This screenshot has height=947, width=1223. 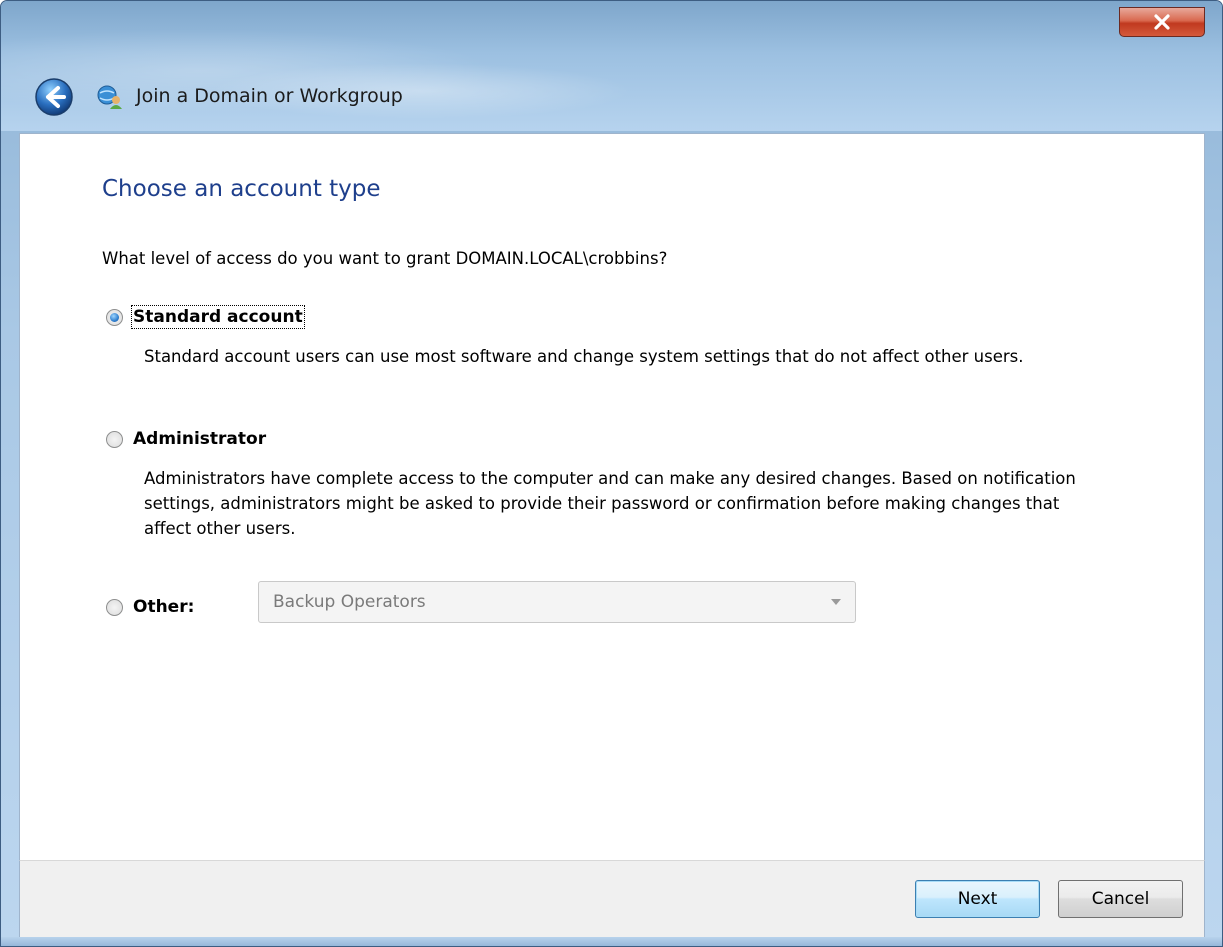 I want to click on window-bottom-border, so click(x=611, y=941).